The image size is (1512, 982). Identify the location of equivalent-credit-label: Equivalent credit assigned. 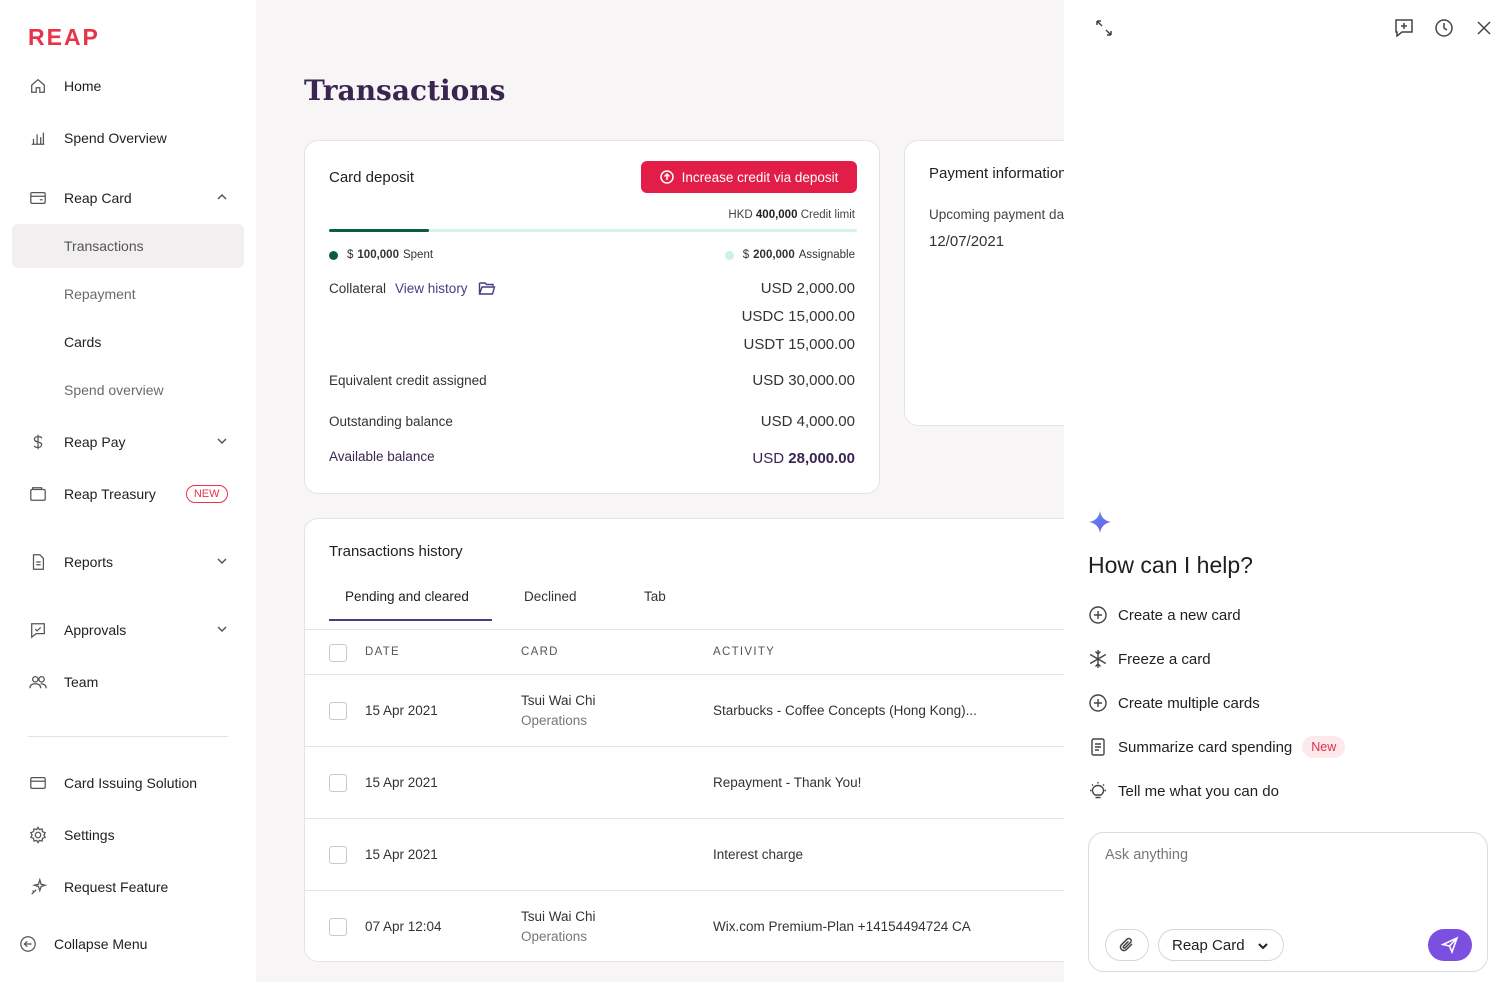
(408, 380).